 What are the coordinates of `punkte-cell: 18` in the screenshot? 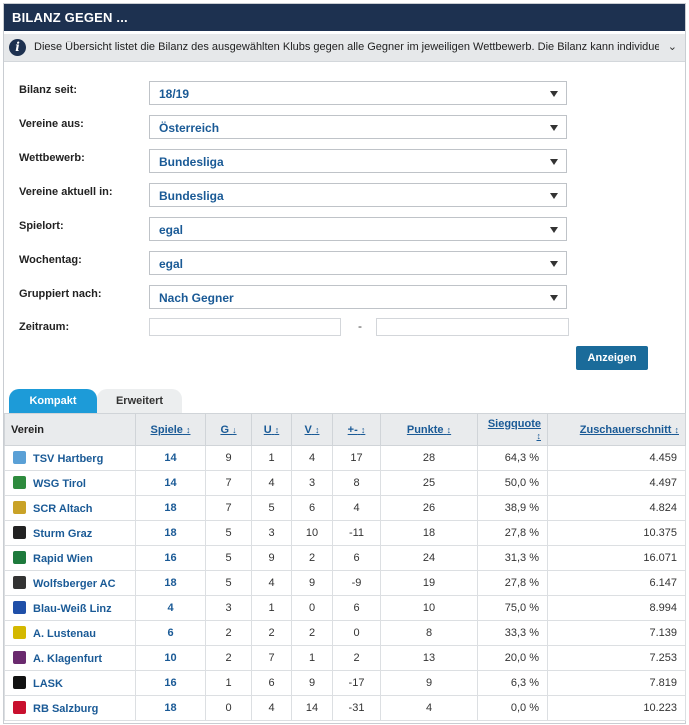 It's located at (429, 533).